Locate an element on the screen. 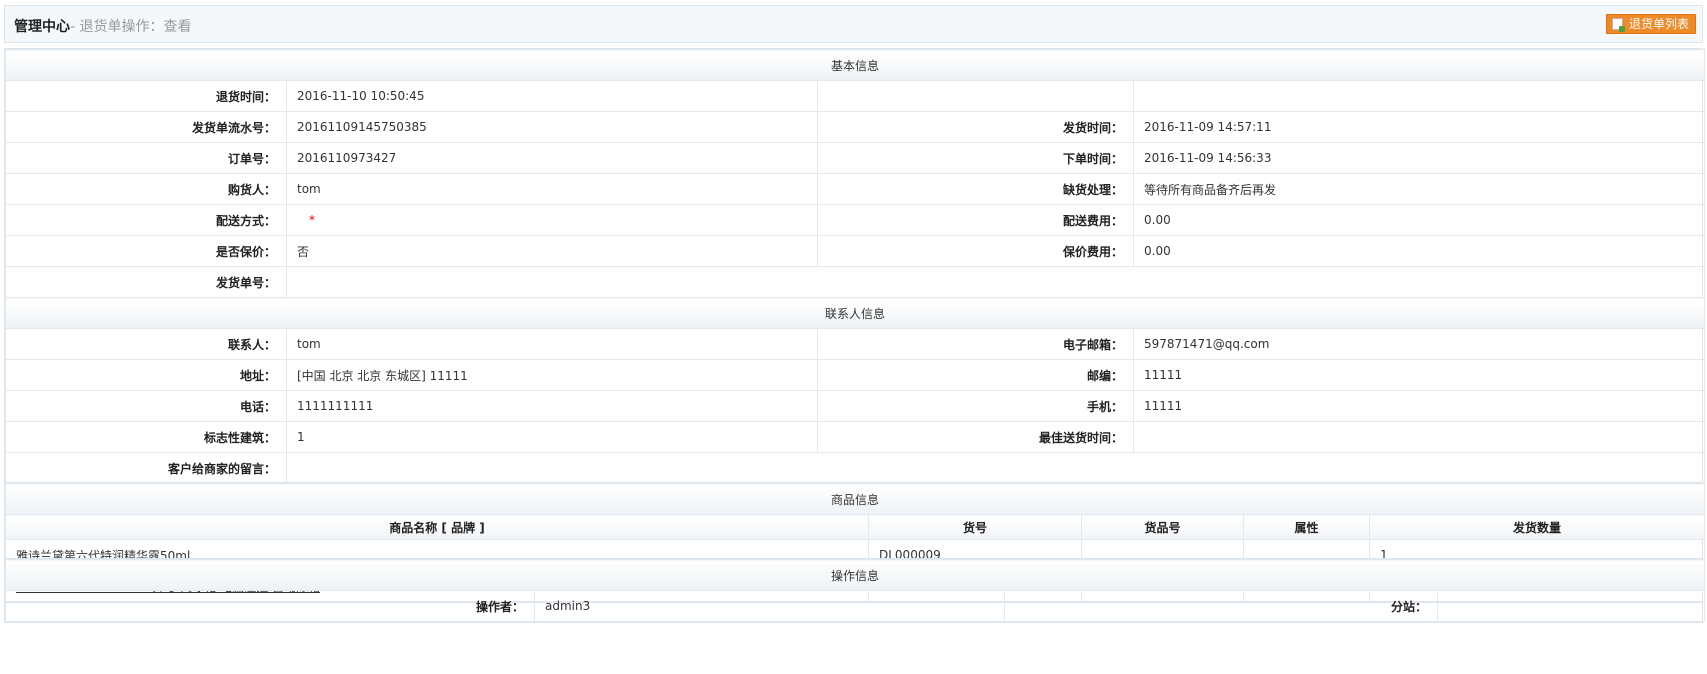 This screenshot has height=674, width=1707. info-label: 发货时间： is located at coordinates (975, 127).